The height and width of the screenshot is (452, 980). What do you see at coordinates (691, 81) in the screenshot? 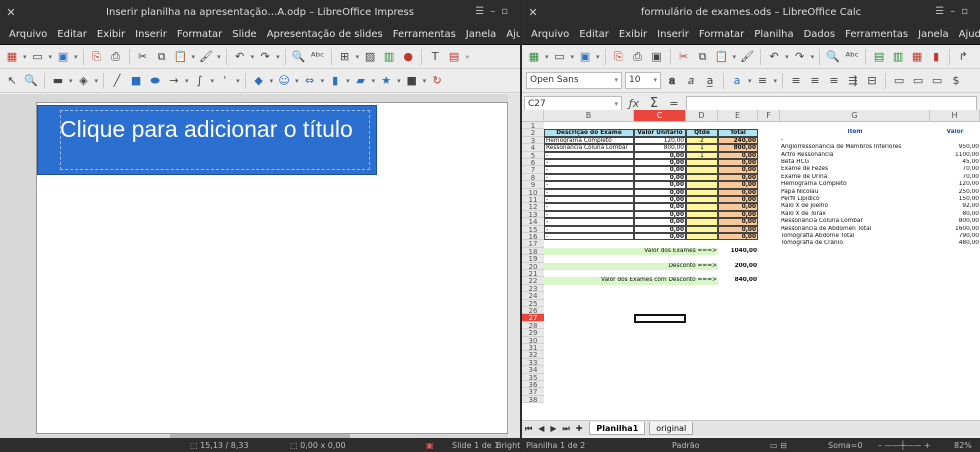
I see `italic-icon: 𝑎` at bounding box center [691, 81].